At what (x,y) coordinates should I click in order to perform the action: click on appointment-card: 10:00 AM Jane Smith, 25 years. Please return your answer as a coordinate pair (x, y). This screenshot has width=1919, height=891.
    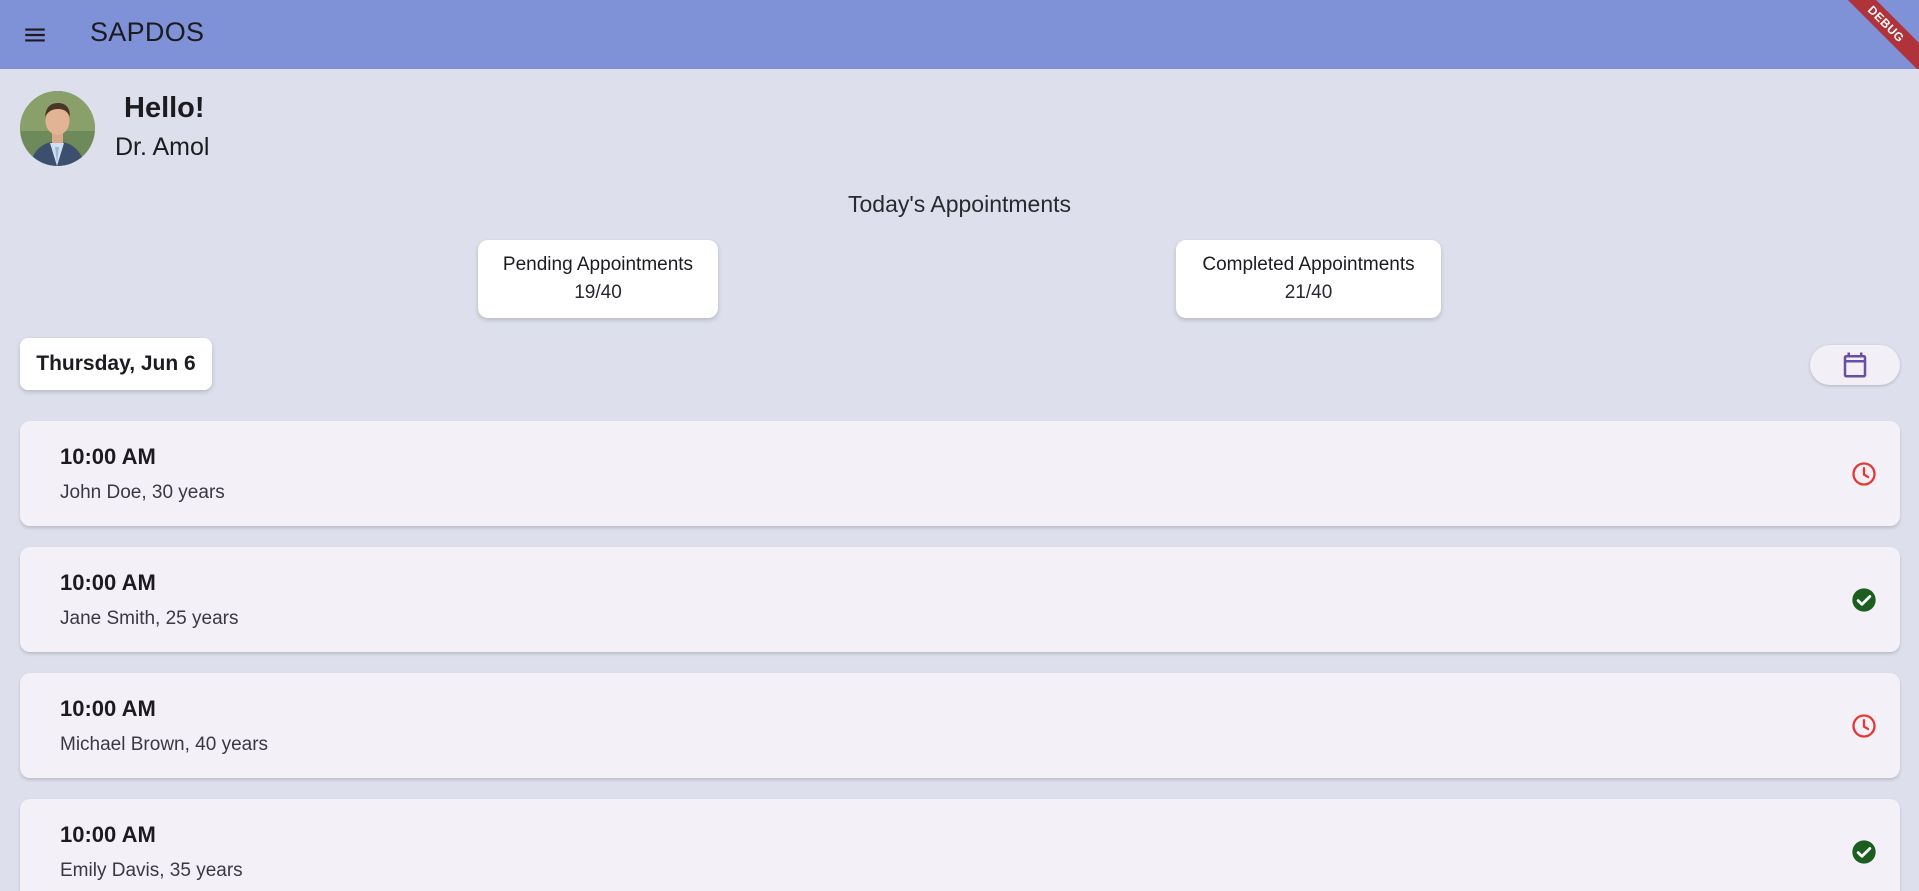
    Looking at the image, I should click on (960, 599).